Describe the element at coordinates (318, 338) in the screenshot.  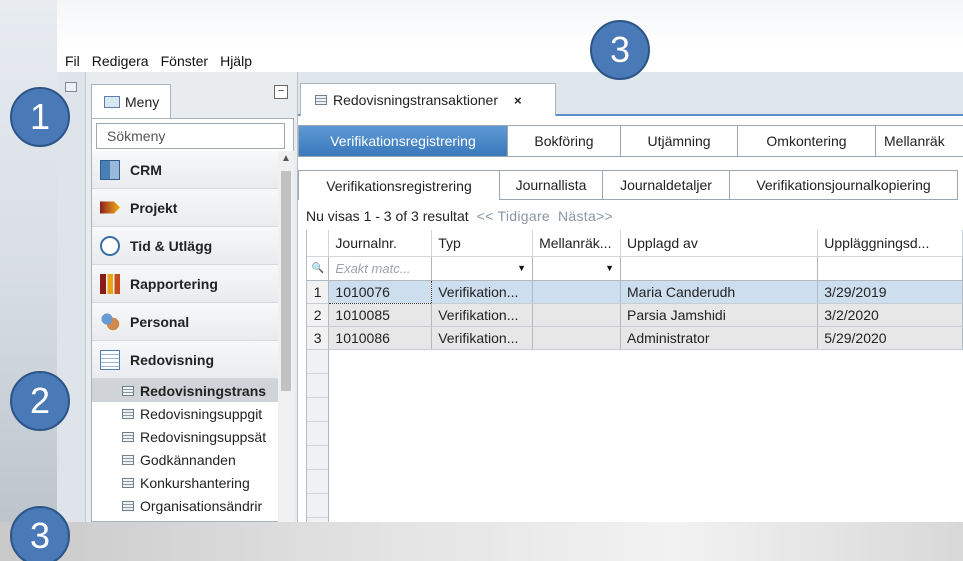
I see `row-number: 3` at that location.